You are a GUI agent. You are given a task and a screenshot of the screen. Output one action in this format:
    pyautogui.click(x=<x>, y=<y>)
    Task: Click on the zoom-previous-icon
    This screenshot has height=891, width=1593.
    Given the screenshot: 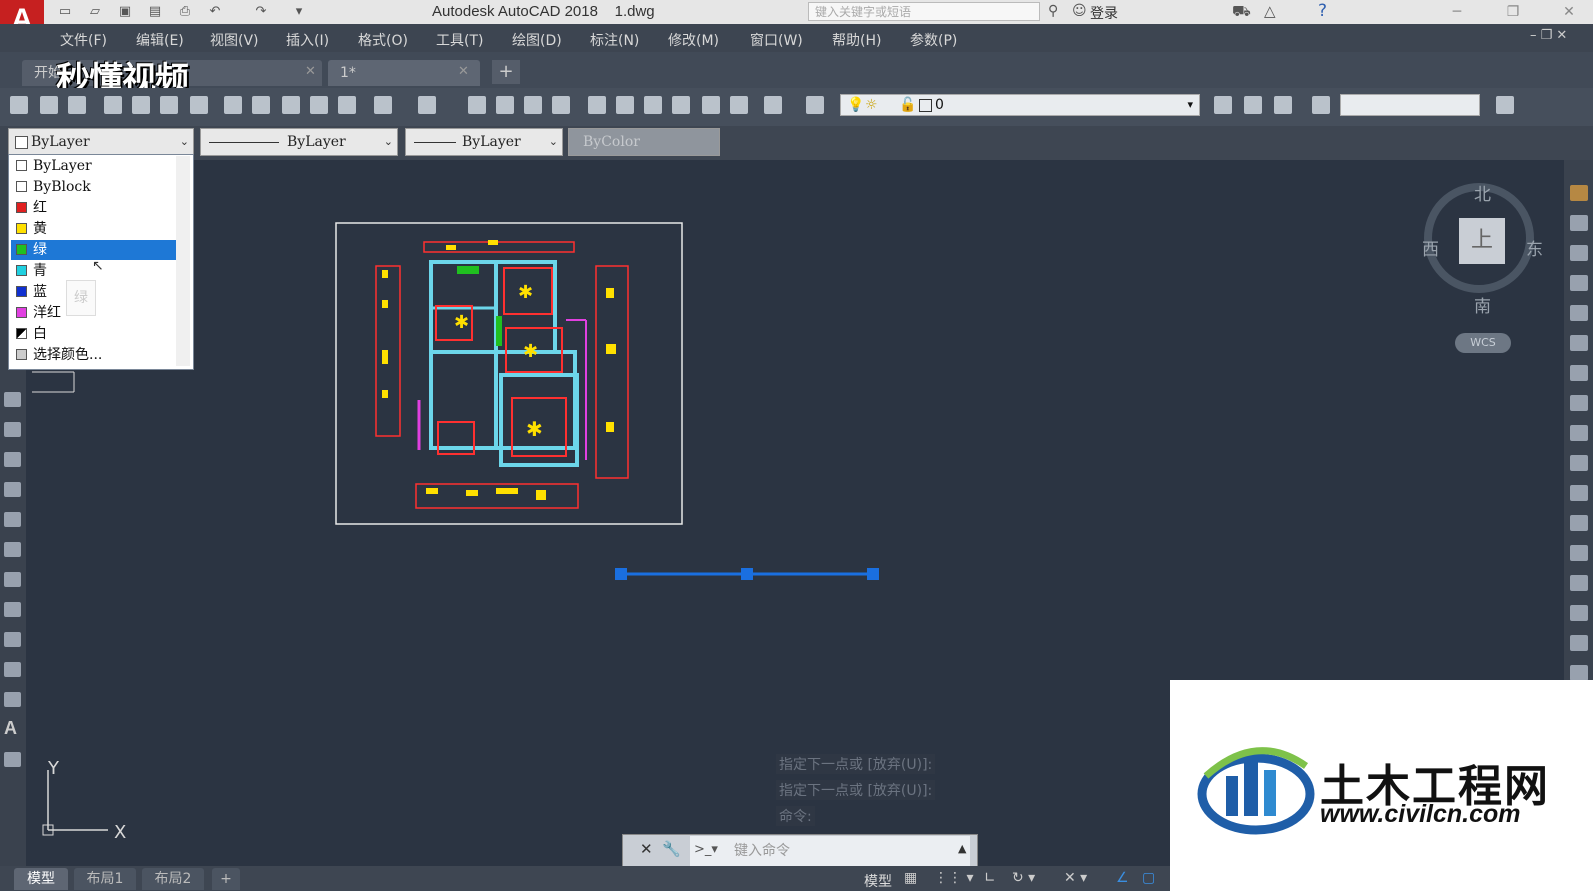 What is the action you would take?
    pyautogui.click(x=561, y=105)
    